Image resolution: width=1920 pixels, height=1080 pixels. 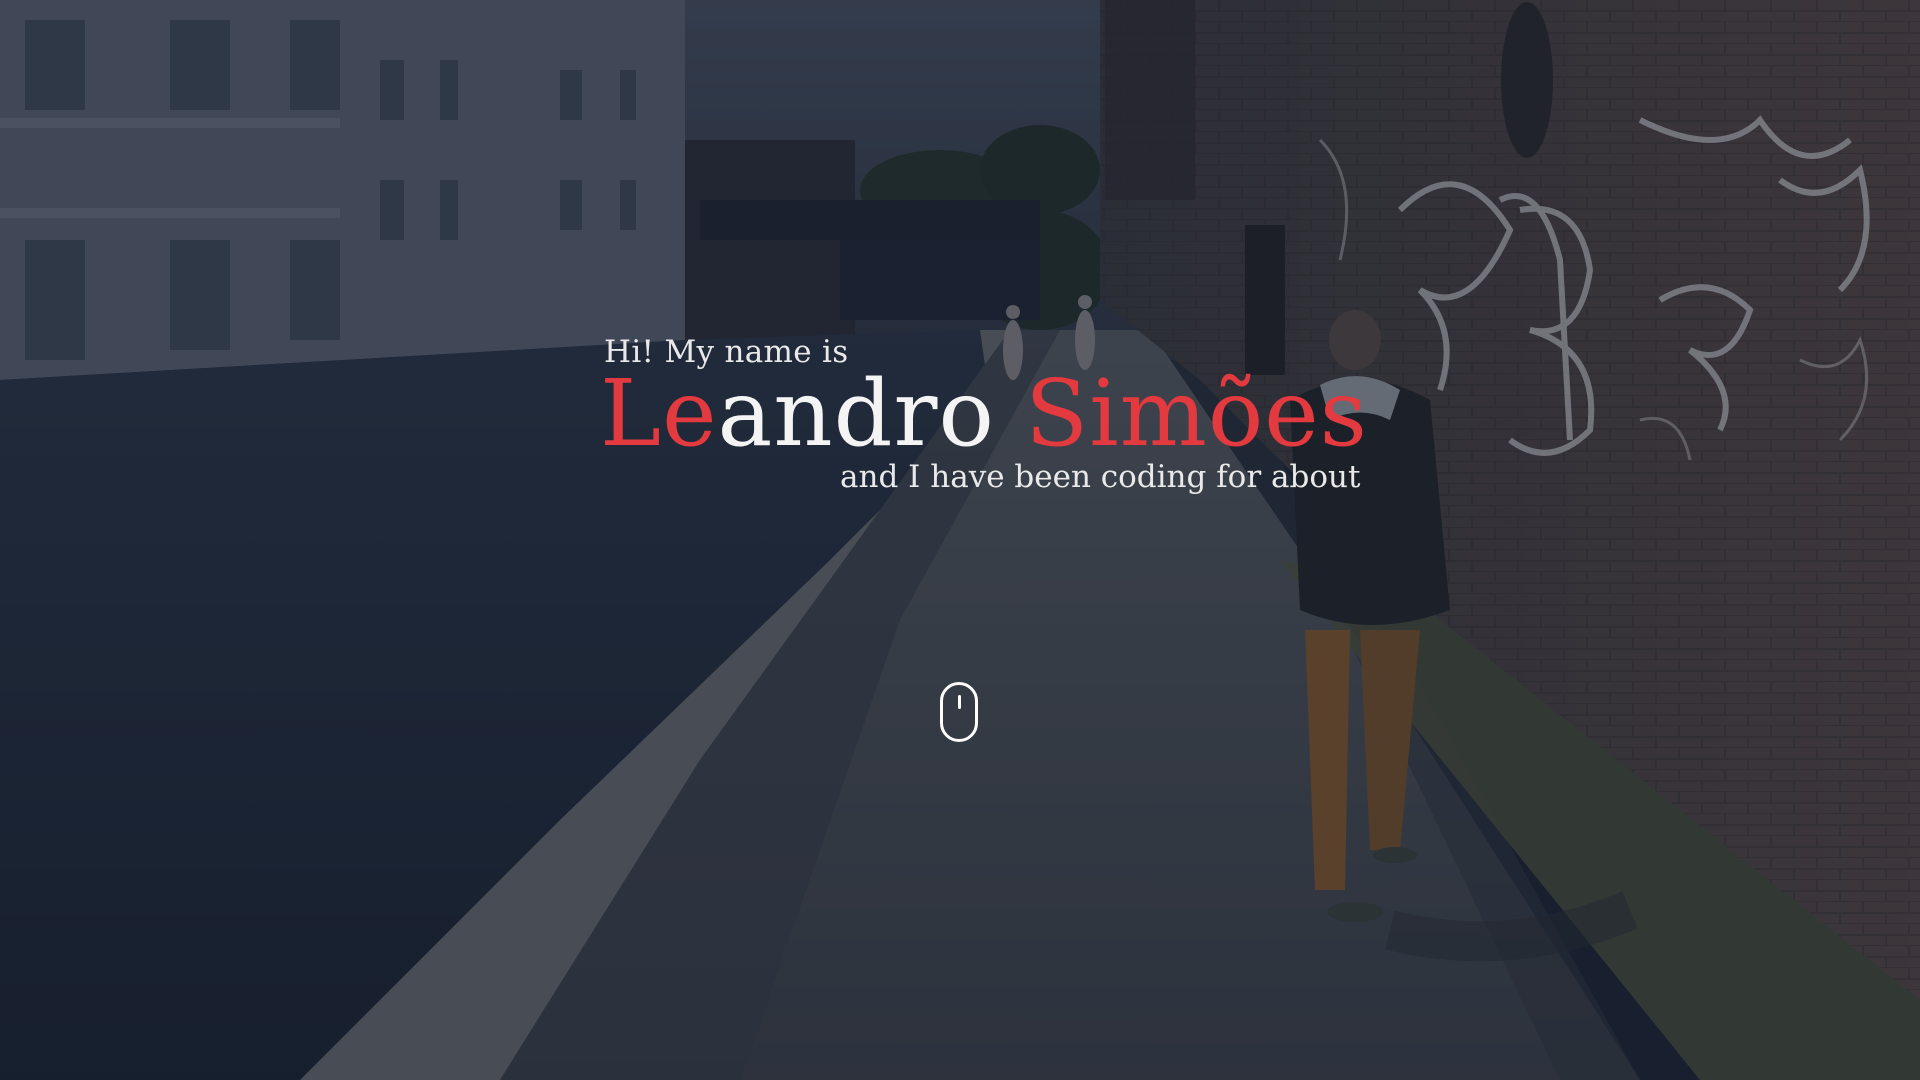 What do you see at coordinates (659, 413) in the screenshot?
I see `name-first-accent: Le` at bounding box center [659, 413].